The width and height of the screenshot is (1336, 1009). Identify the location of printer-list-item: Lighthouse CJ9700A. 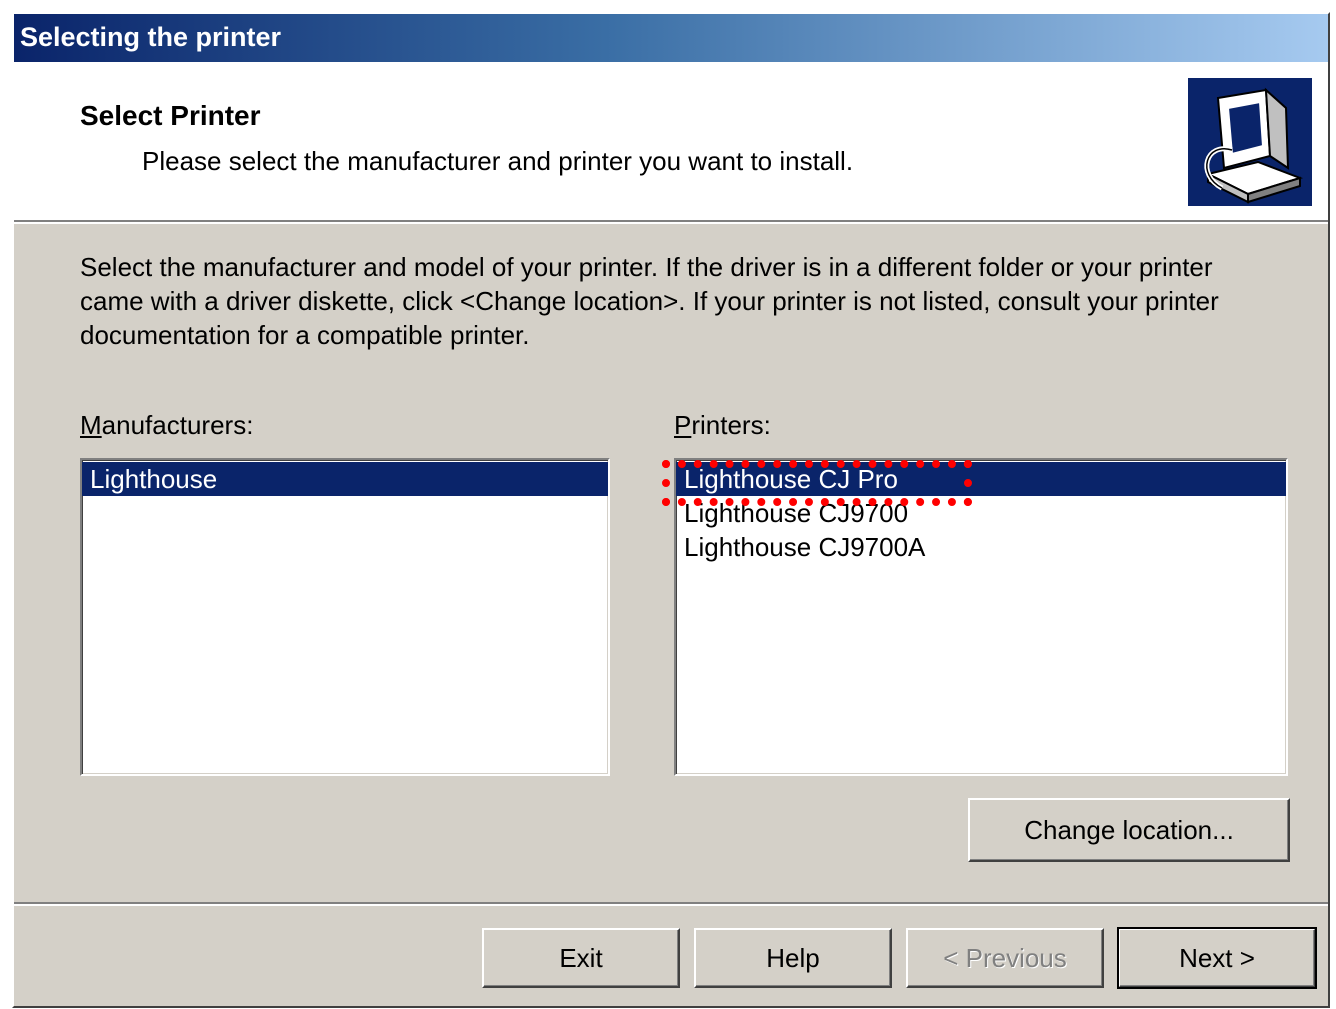
(981, 547).